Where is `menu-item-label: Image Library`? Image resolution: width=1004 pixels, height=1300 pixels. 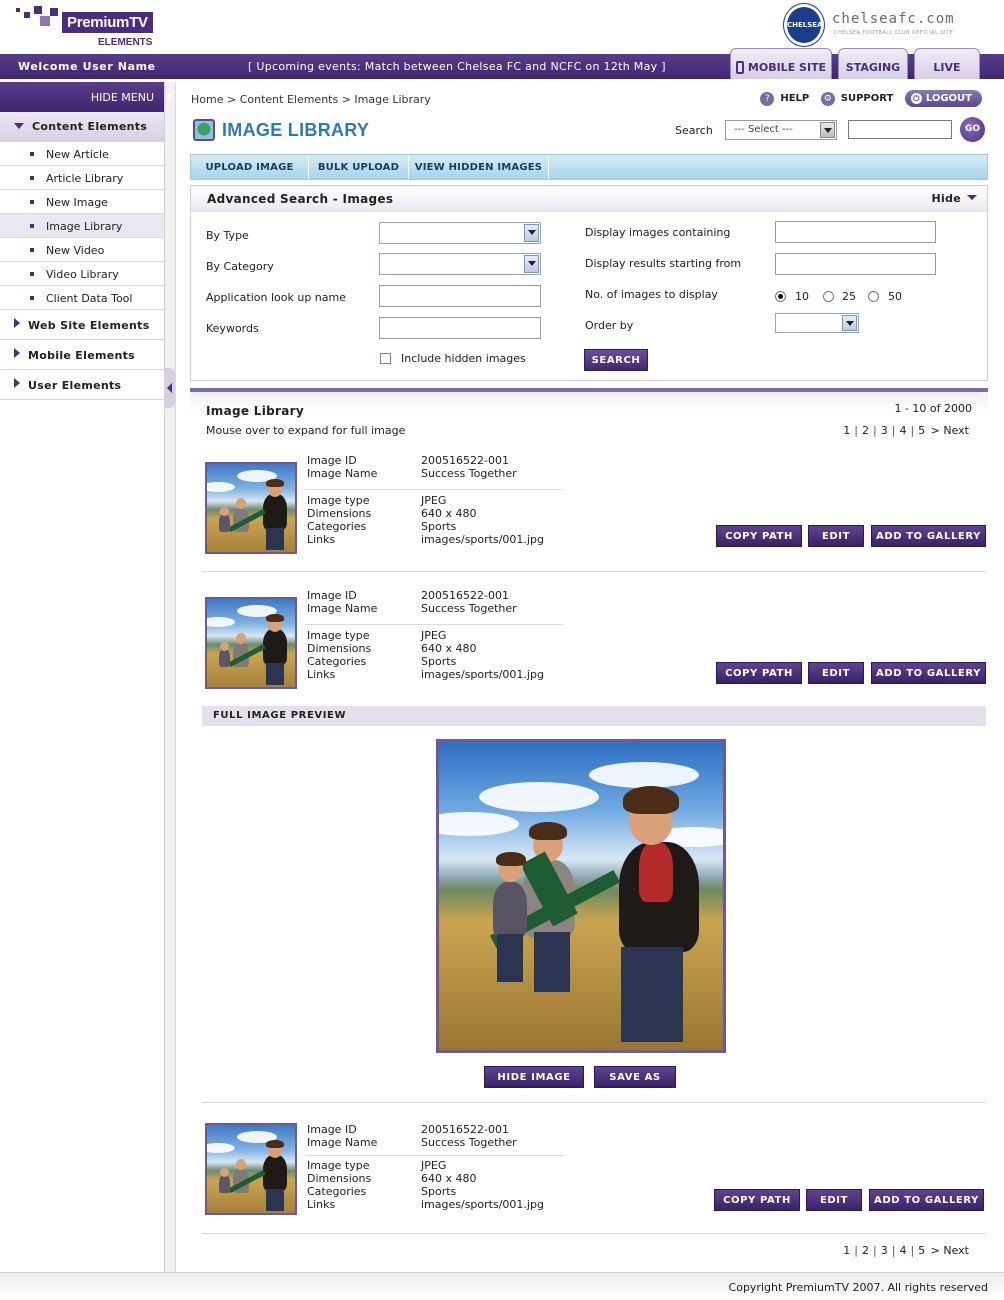 menu-item-label: Image Library is located at coordinates (84, 226).